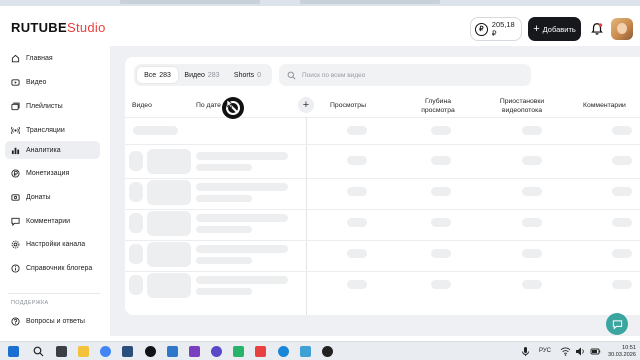 The image size is (640, 360). I want to click on file-explorer-icon, so click(83, 351).